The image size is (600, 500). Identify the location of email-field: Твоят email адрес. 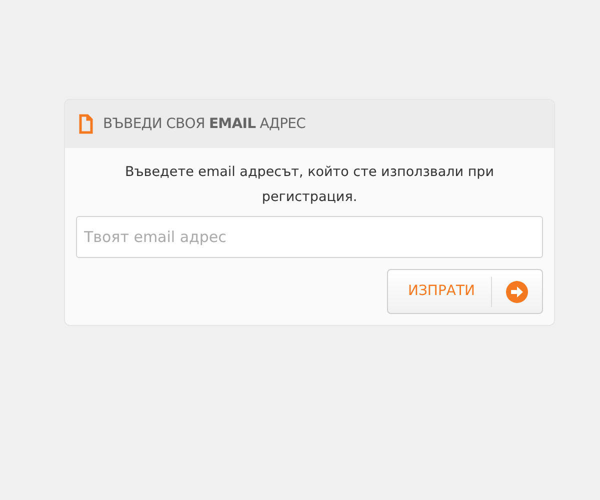
(309, 237).